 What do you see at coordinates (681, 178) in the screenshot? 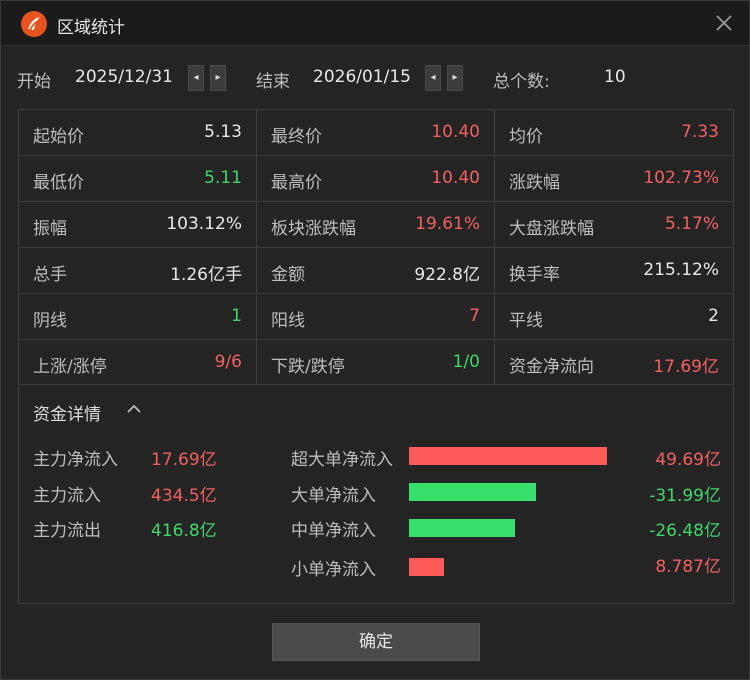
I see `stat-value: 102.73%` at bounding box center [681, 178].